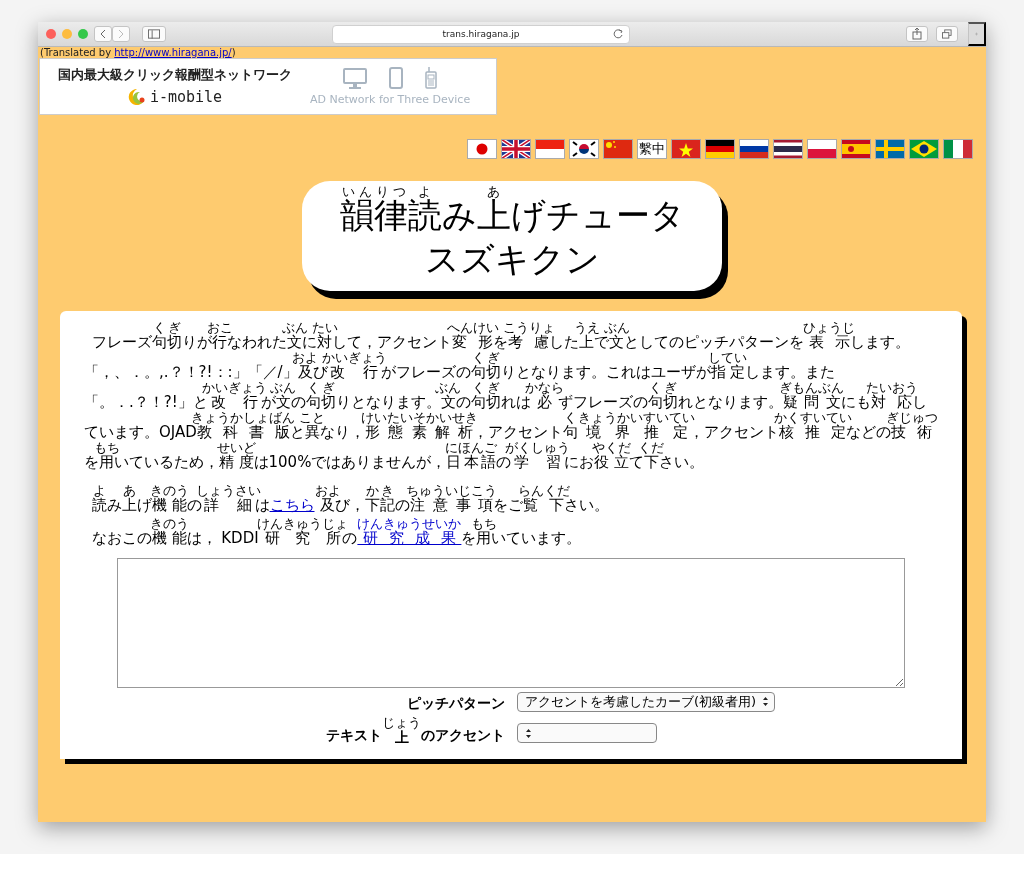  What do you see at coordinates (455, 704) in the screenshot?
I see `field-label: ピッチパターン` at bounding box center [455, 704].